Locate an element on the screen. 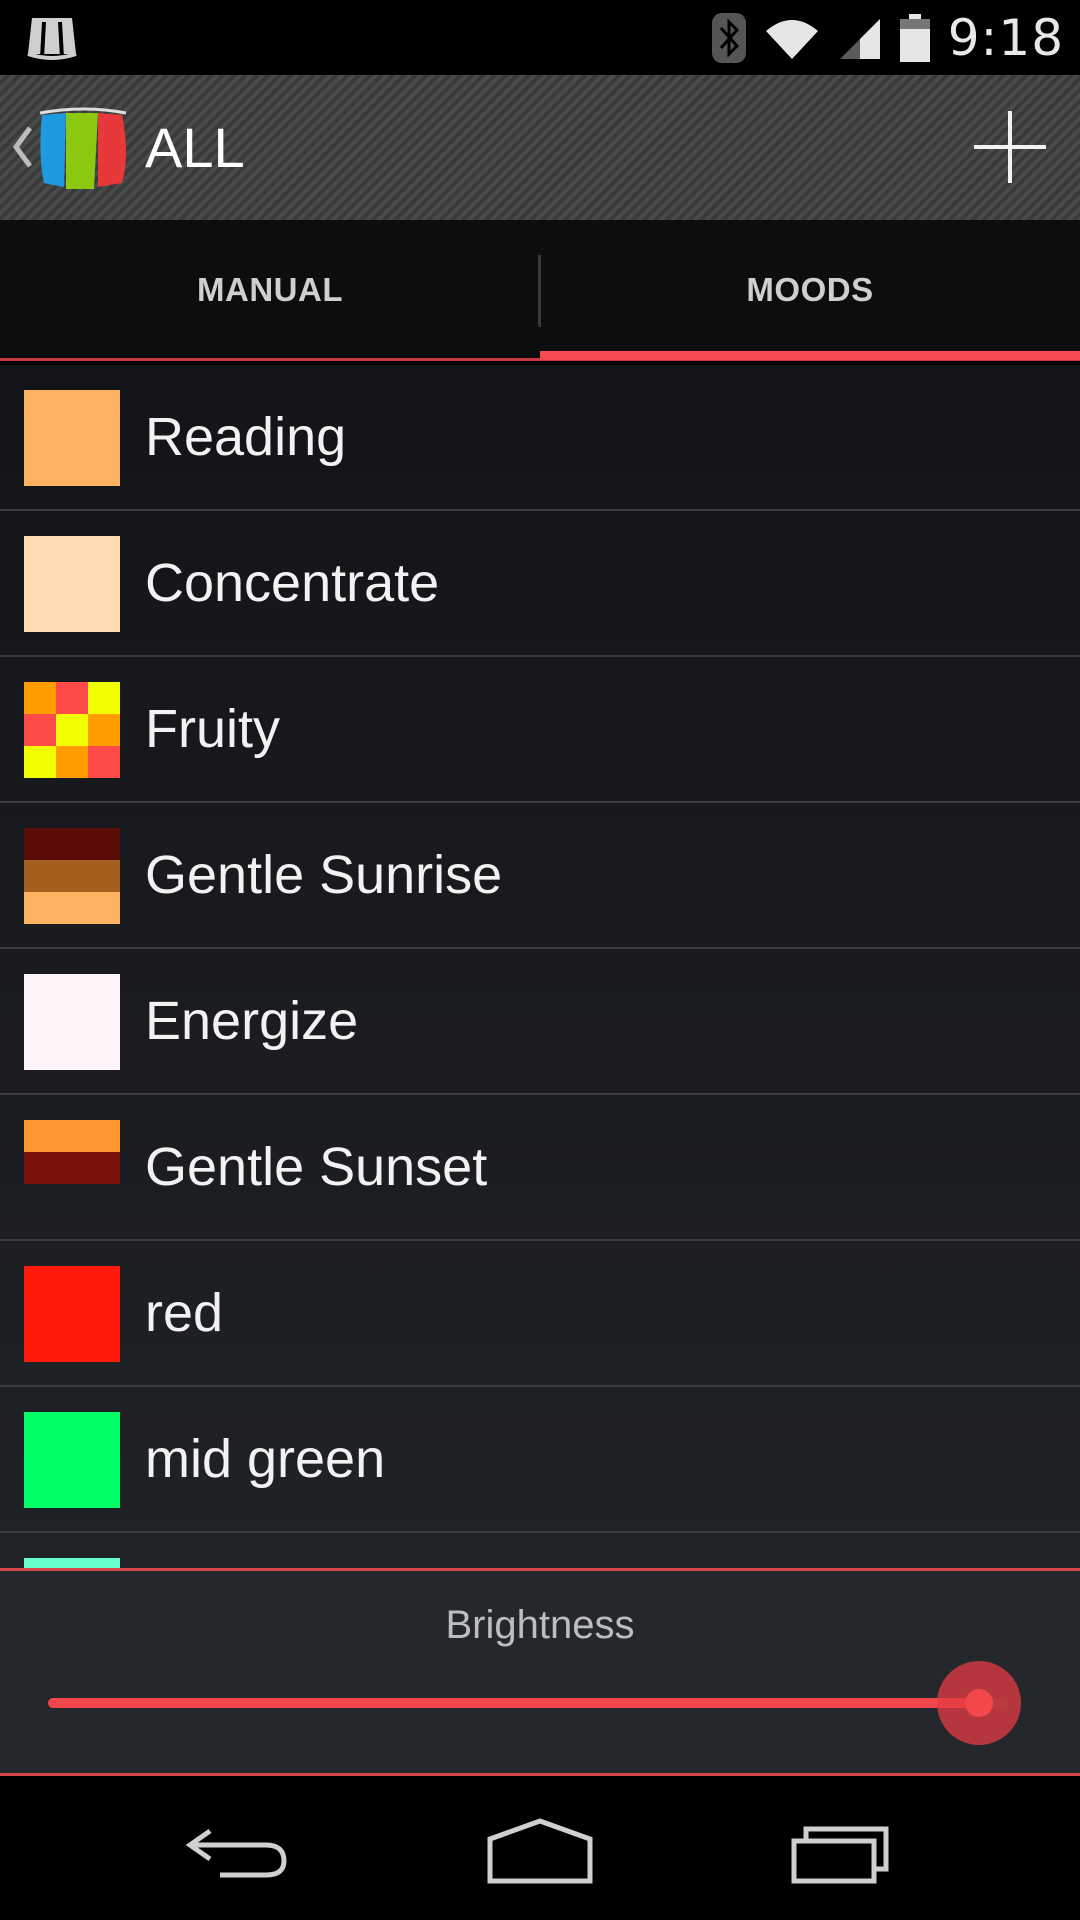 This screenshot has width=1080, height=1920. brightness-label: Brightness is located at coordinates (540, 1625).